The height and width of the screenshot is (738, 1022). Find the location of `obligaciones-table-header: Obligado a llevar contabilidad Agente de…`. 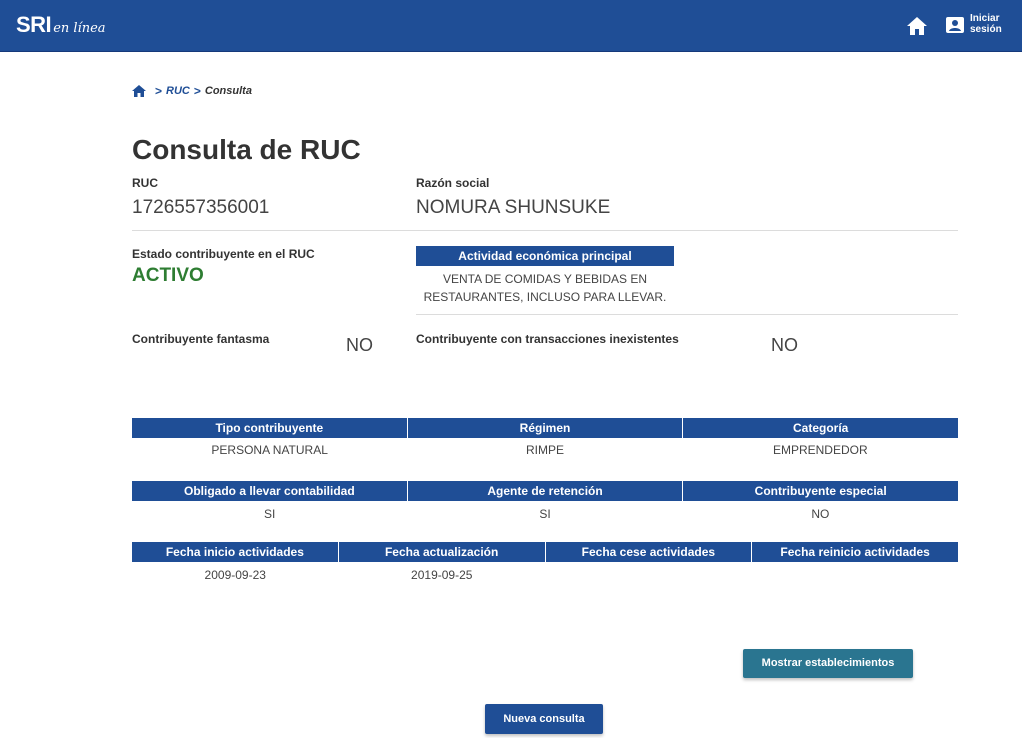

obligaciones-table-header: Obligado a llevar contabilidad Agente de… is located at coordinates (545, 491).